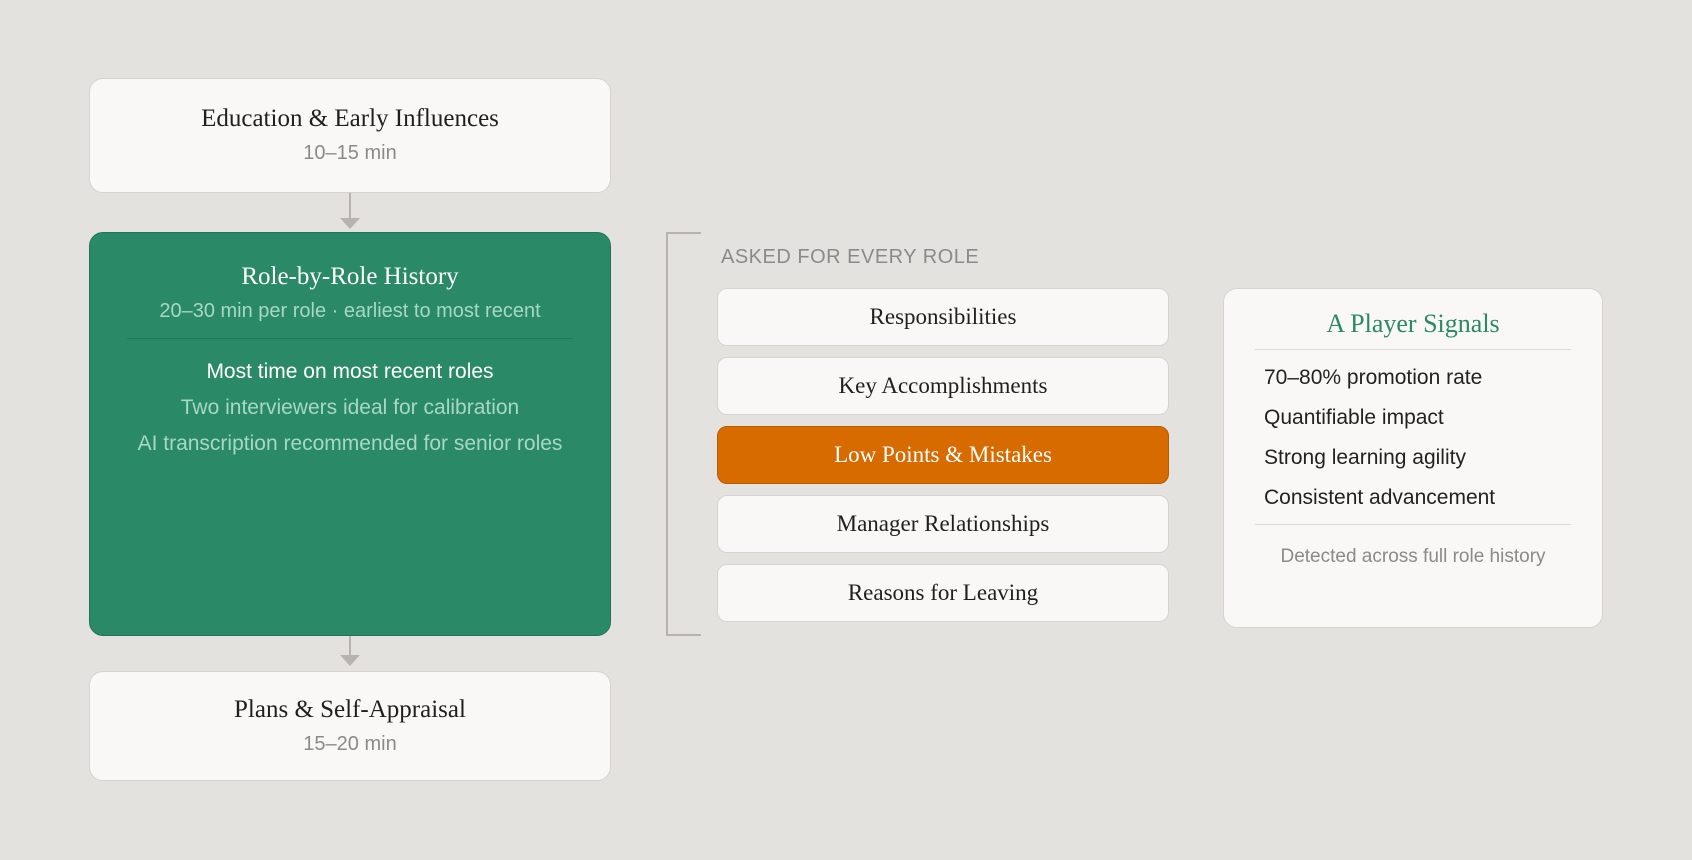 The image size is (1692, 860). What do you see at coordinates (943, 317) in the screenshot?
I see `question-responsibilities: Responsibilities` at bounding box center [943, 317].